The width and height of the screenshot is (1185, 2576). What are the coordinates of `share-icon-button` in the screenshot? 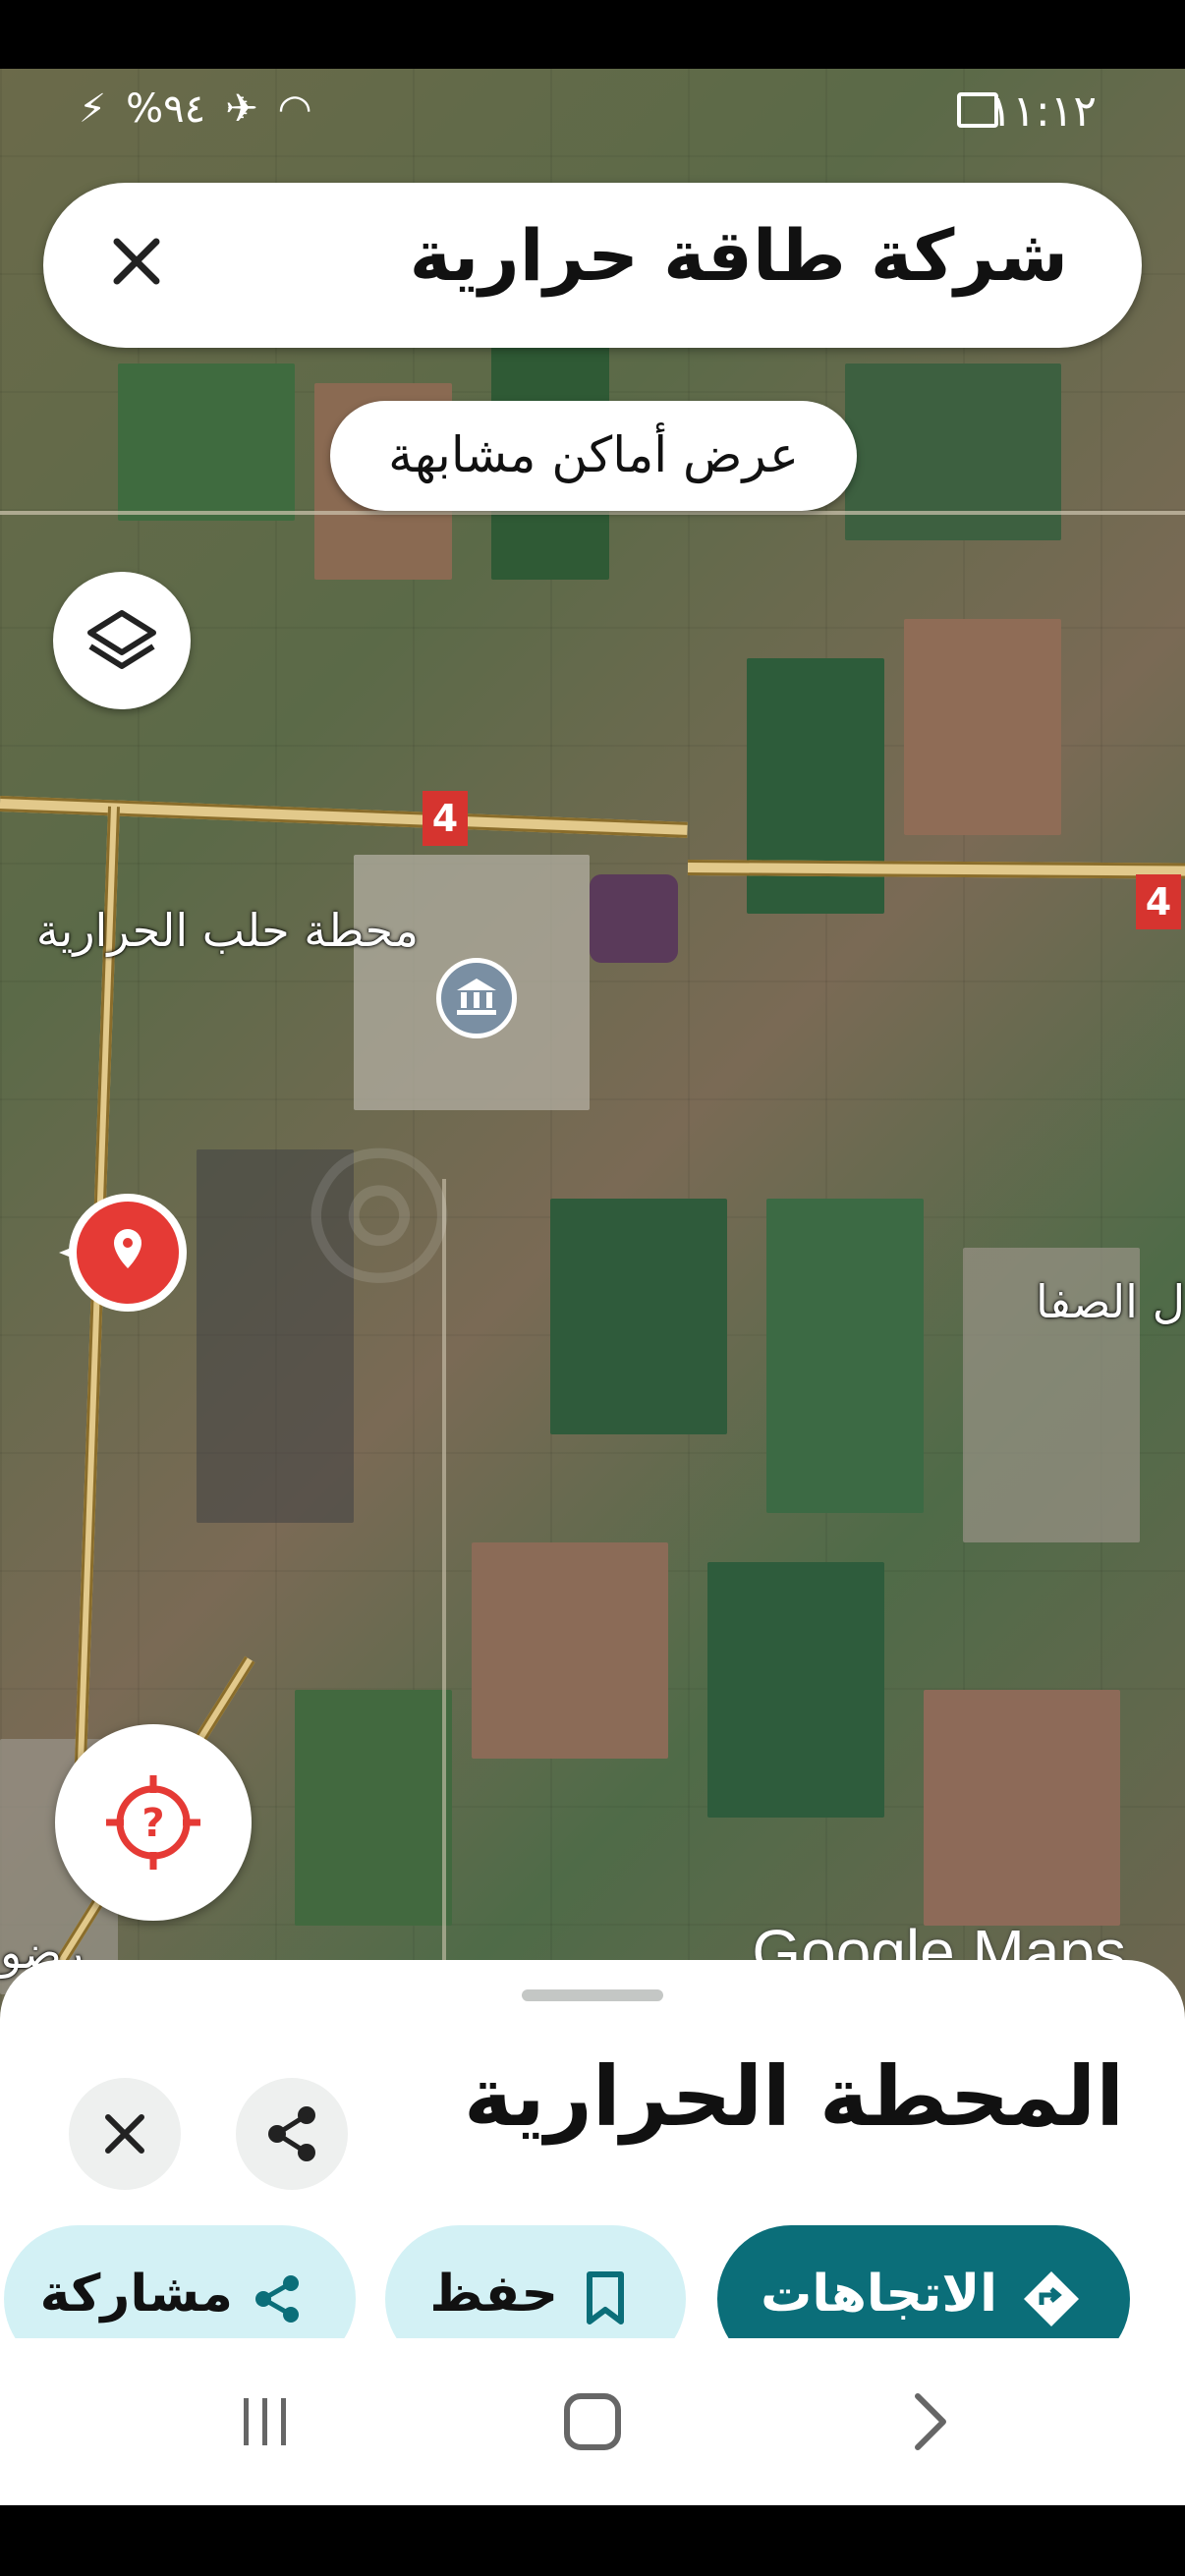 It's located at (292, 2134).